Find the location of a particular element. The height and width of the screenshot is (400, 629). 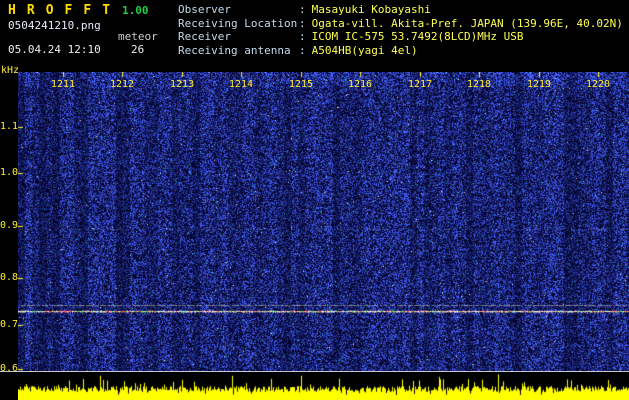

info-label: Receiving Location is located at coordinates (238, 23).